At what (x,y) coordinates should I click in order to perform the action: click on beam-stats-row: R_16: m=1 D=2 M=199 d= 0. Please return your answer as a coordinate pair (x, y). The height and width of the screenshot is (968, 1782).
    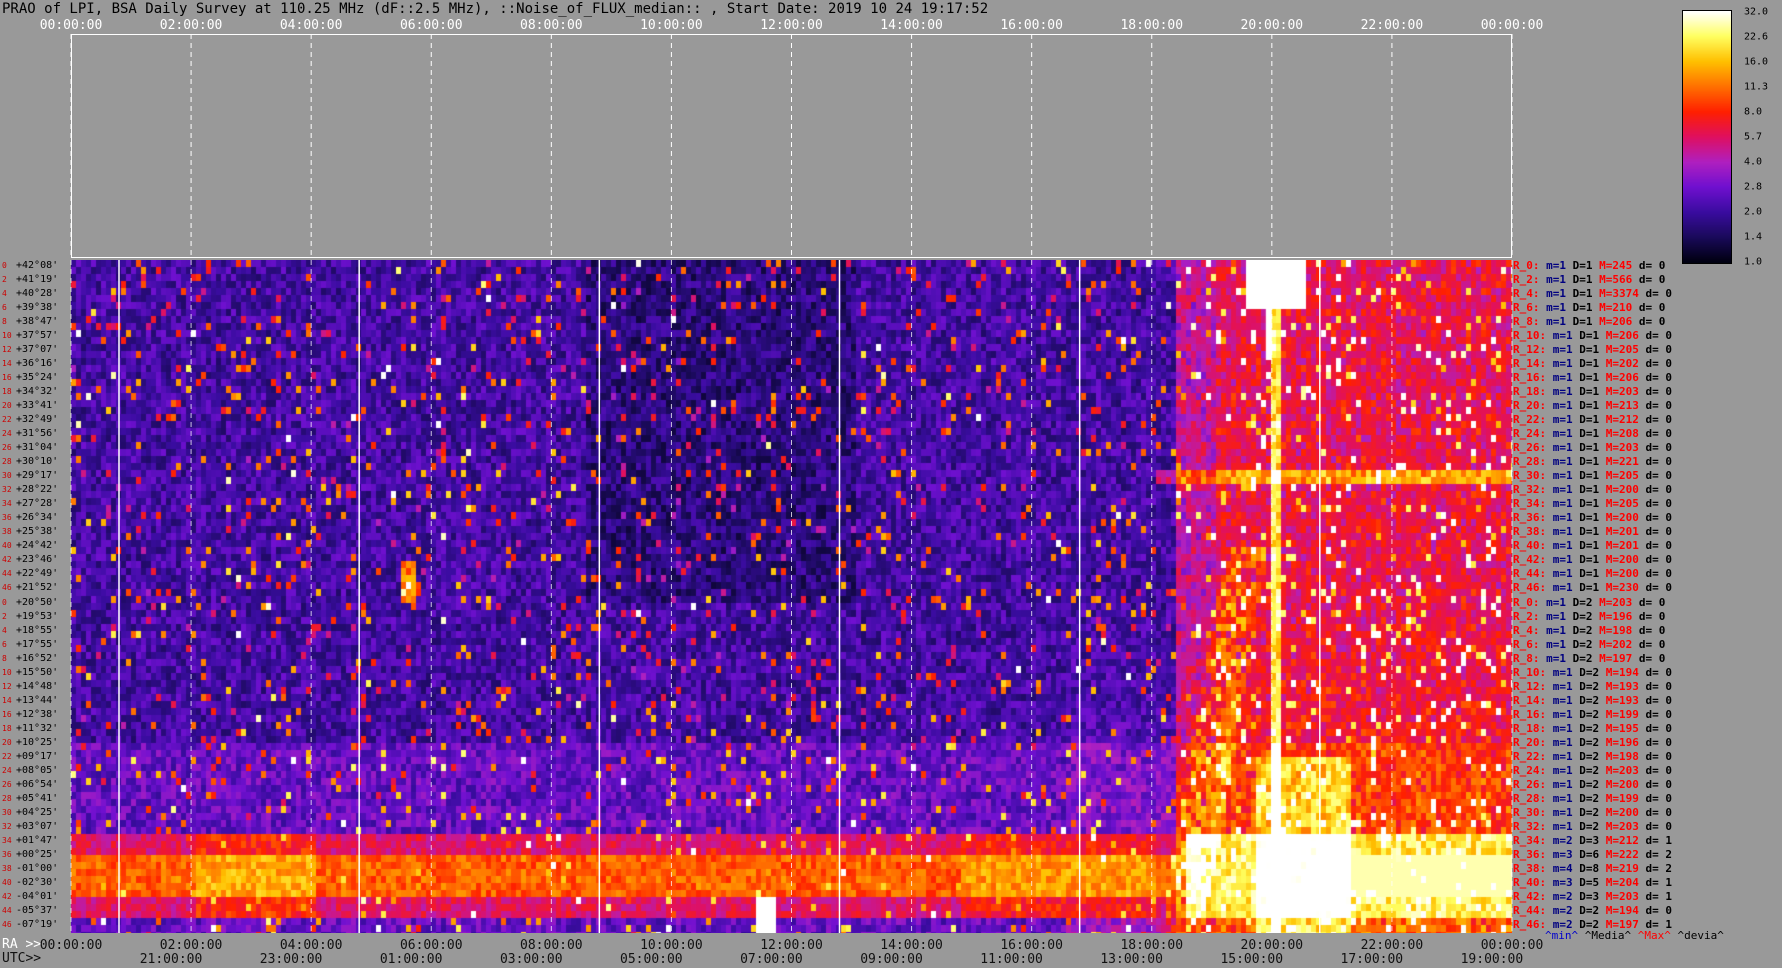
    Looking at the image, I should click on (1592, 714).